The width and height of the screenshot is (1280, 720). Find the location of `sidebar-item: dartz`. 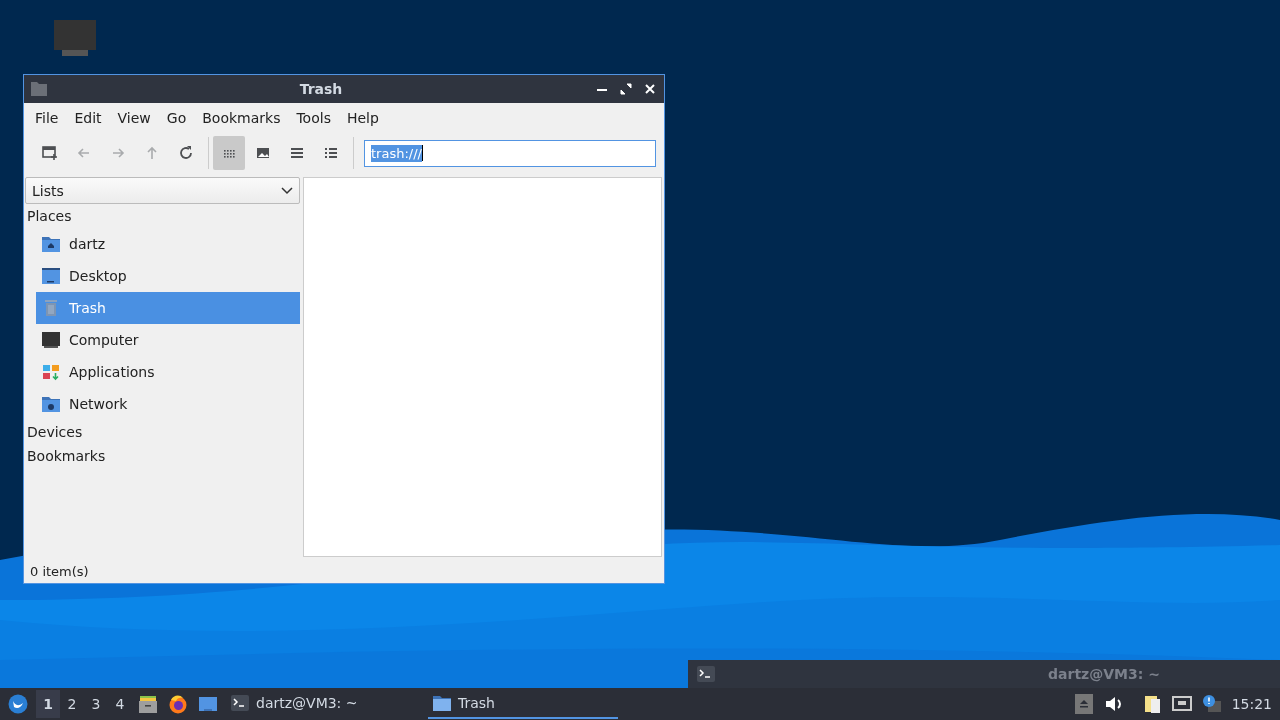

sidebar-item: dartz is located at coordinates (168, 244).